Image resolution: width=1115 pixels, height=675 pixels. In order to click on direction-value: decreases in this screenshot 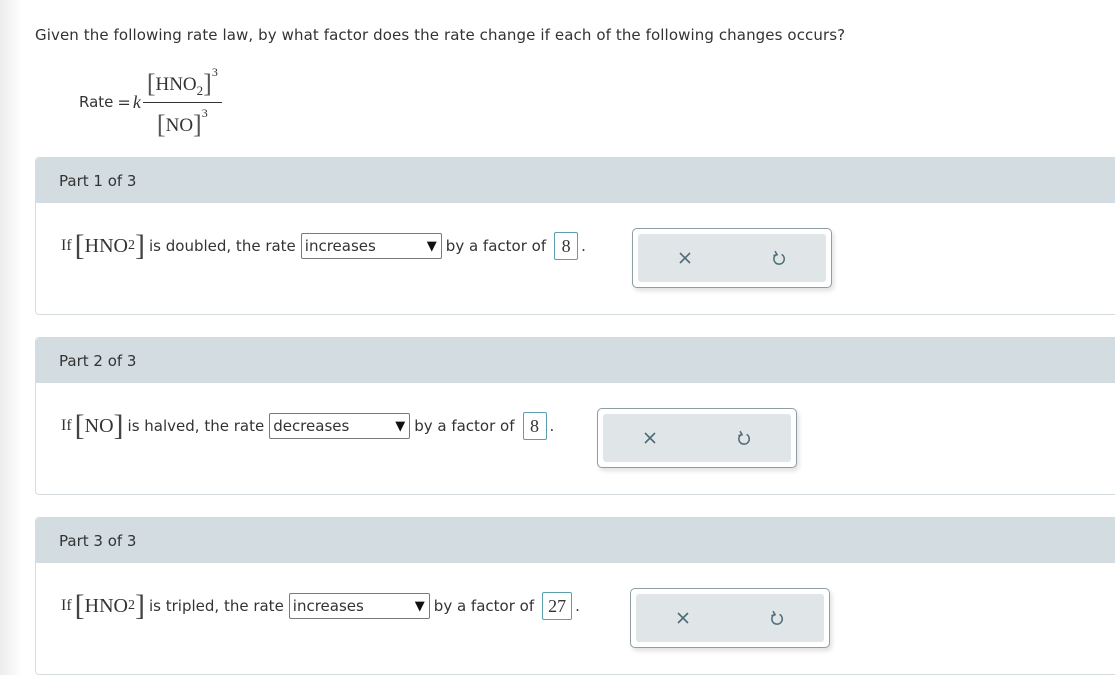, I will do `click(311, 426)`.